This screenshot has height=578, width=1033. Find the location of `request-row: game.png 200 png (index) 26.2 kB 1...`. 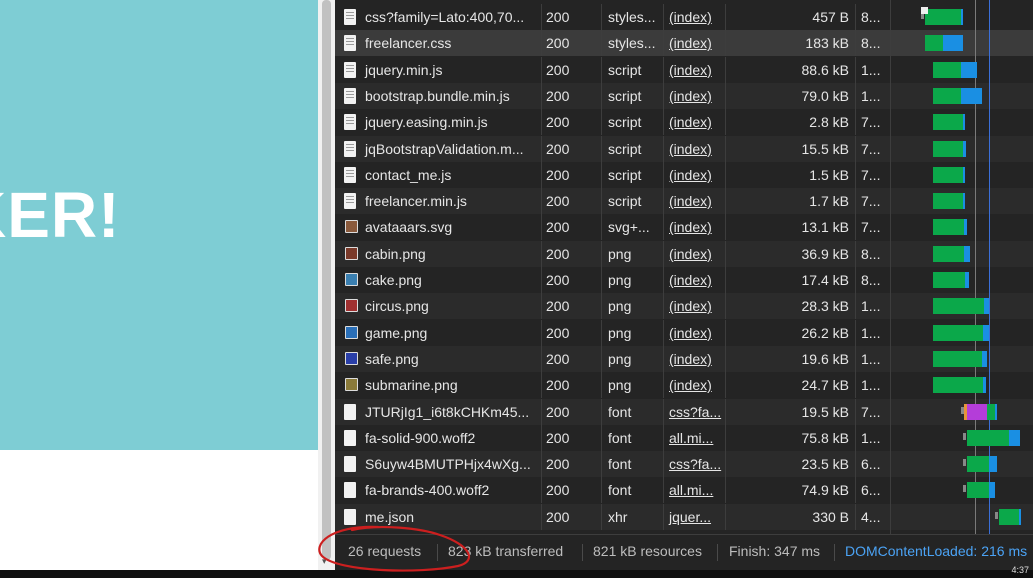

request-row: game.png 200 png (index) 26.2 kB 1... is located at coordinates (612, 332).